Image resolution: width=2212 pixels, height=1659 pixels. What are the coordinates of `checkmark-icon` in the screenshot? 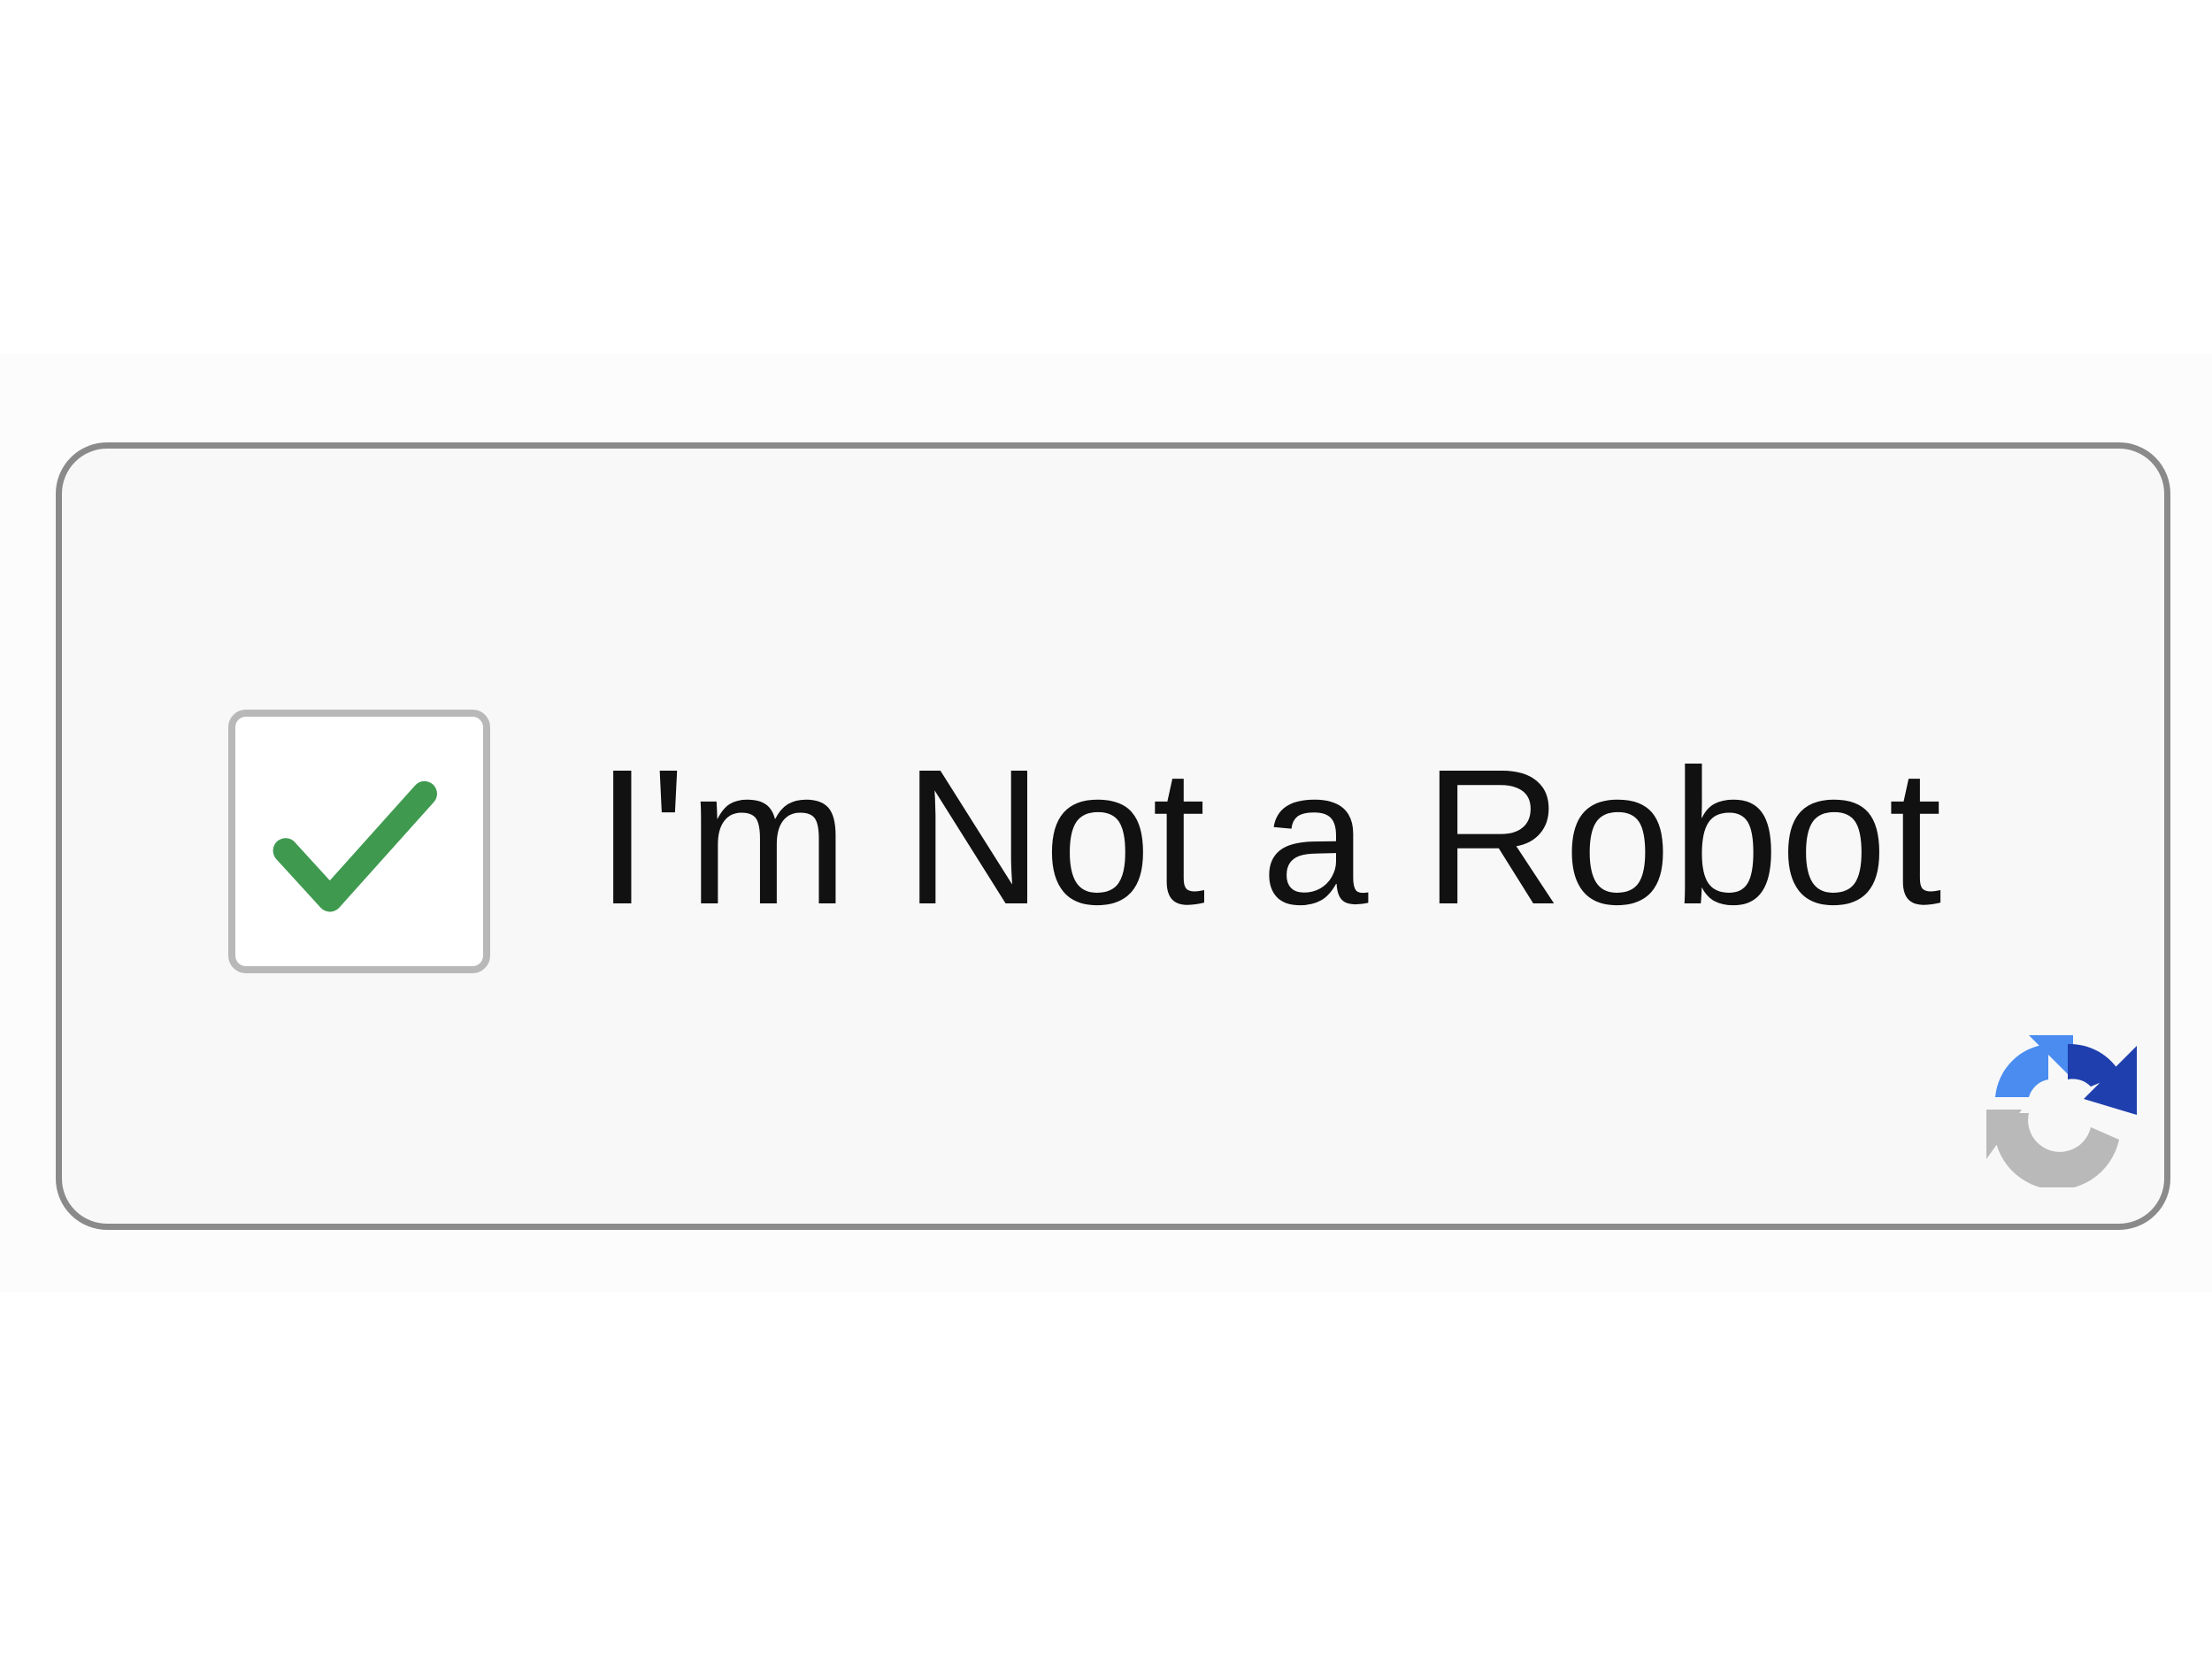 It's located at (355, 846).